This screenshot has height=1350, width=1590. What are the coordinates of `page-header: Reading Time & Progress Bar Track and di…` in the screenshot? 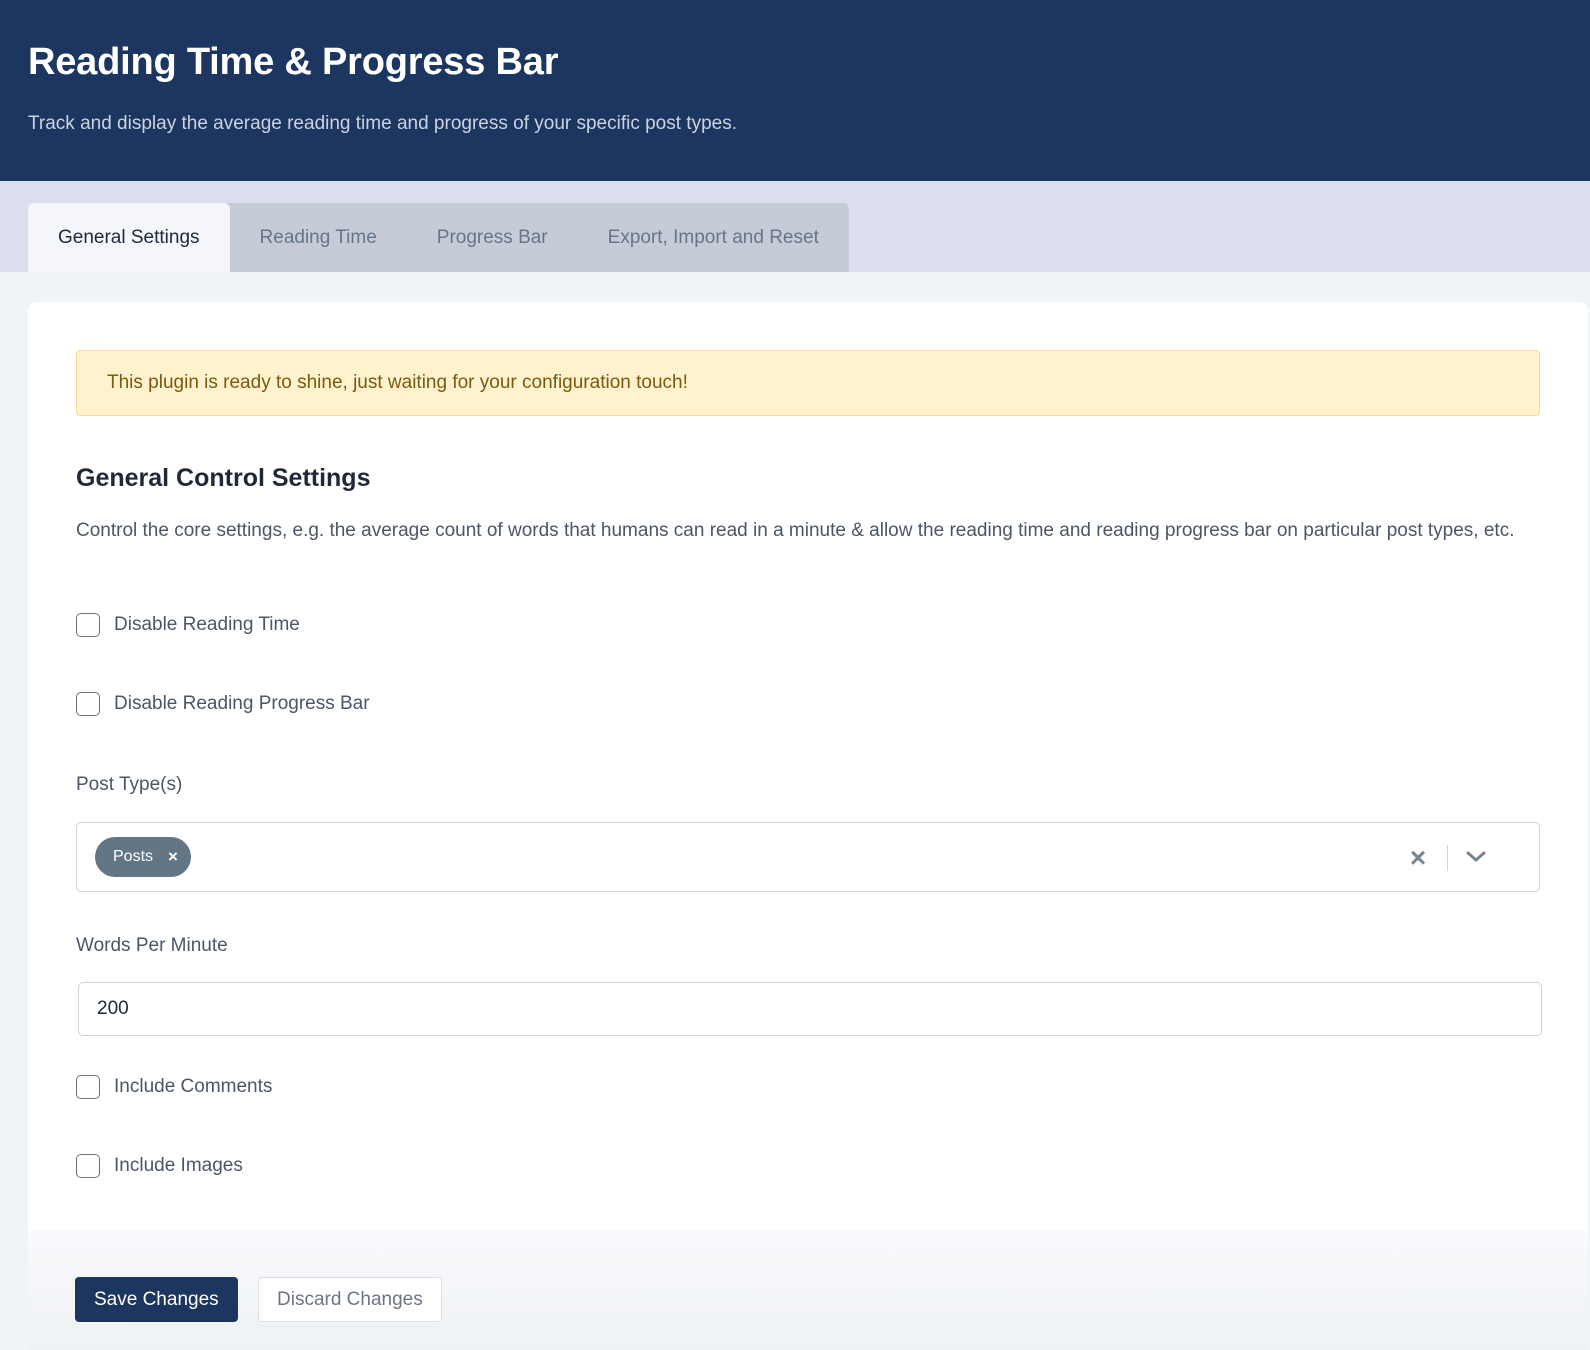 It's located at (795, 90).